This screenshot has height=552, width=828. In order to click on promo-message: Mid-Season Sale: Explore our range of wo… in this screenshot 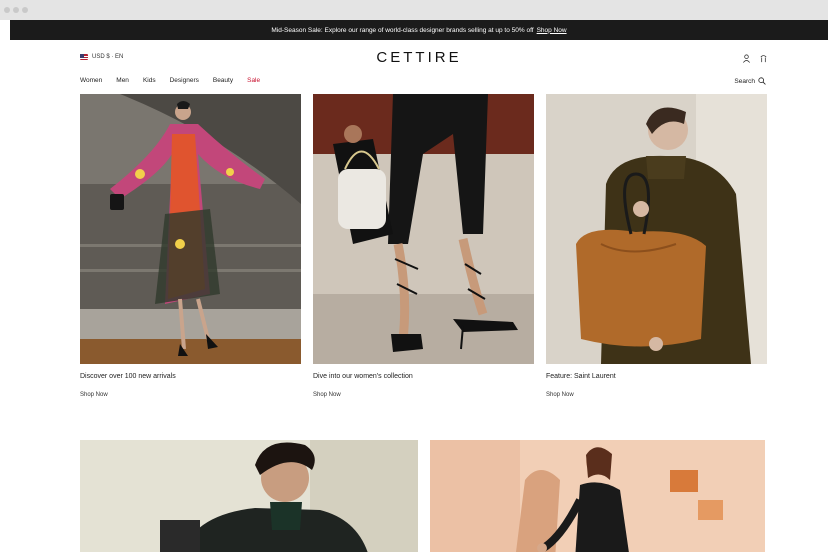, I will do `click(402, 30)`.